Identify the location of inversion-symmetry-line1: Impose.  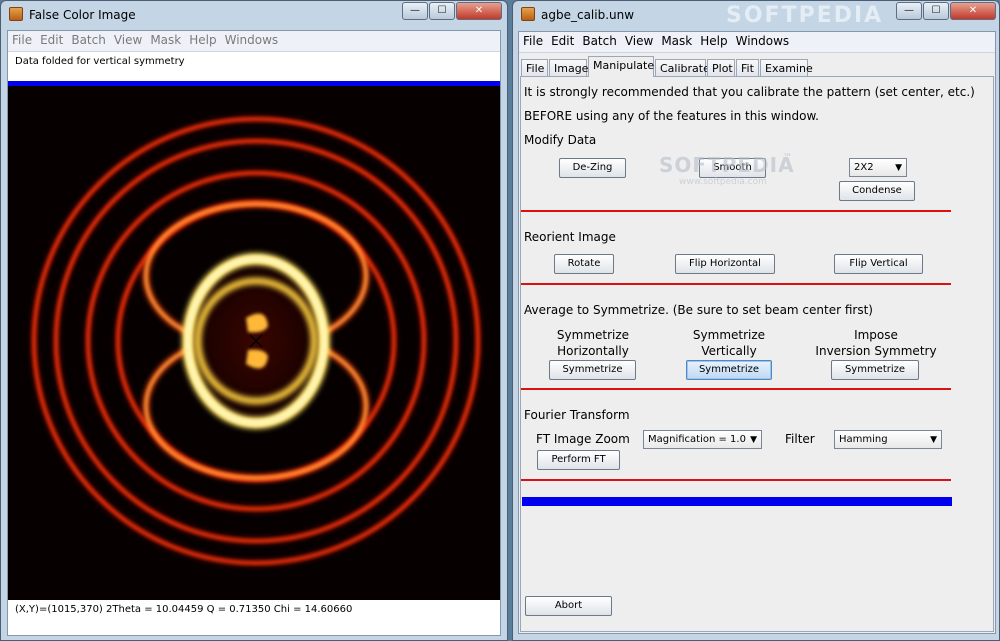
(876, 335).